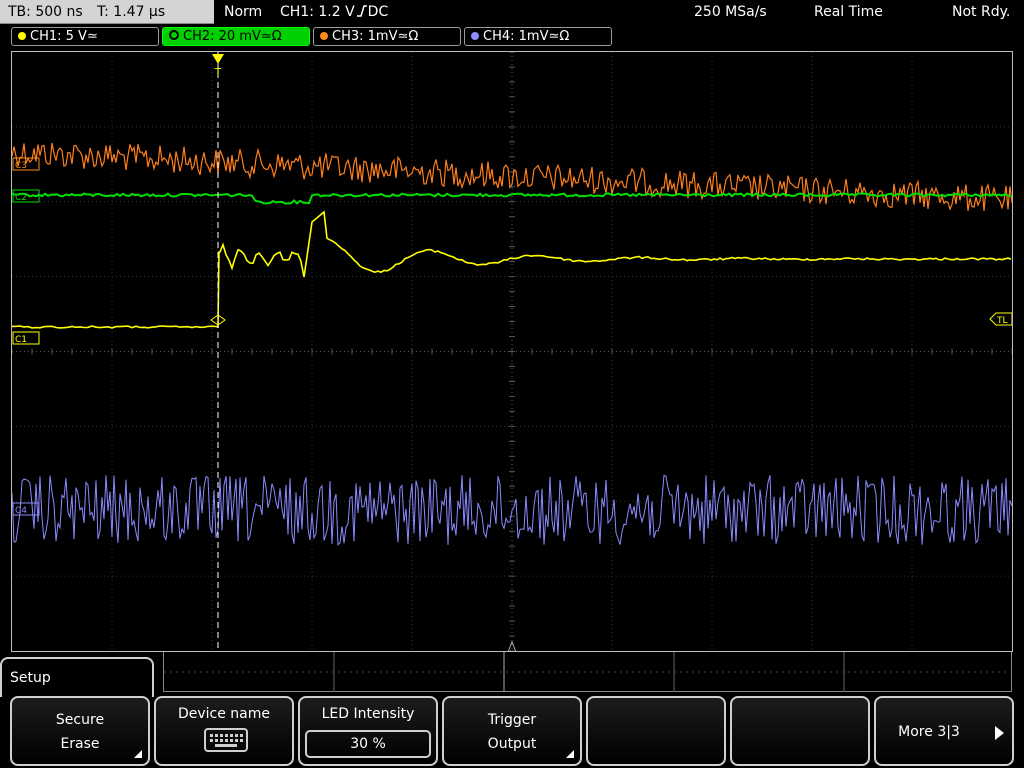 The height and width of the screenshot is (768, 1024). I want to click on device-name-label: Device name, so click(224, 714).